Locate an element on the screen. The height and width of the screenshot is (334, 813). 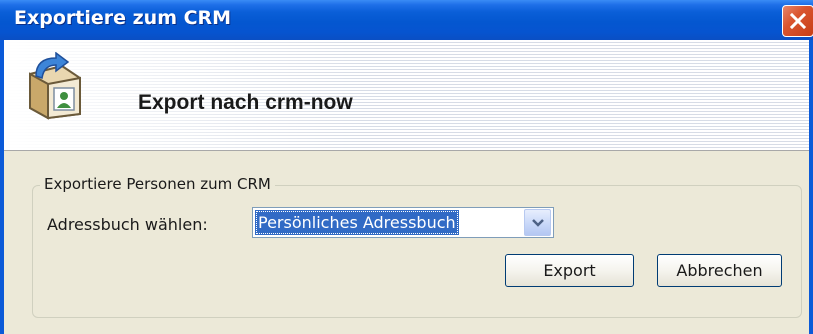
window-frame-right is located at coordinates (811, 187).